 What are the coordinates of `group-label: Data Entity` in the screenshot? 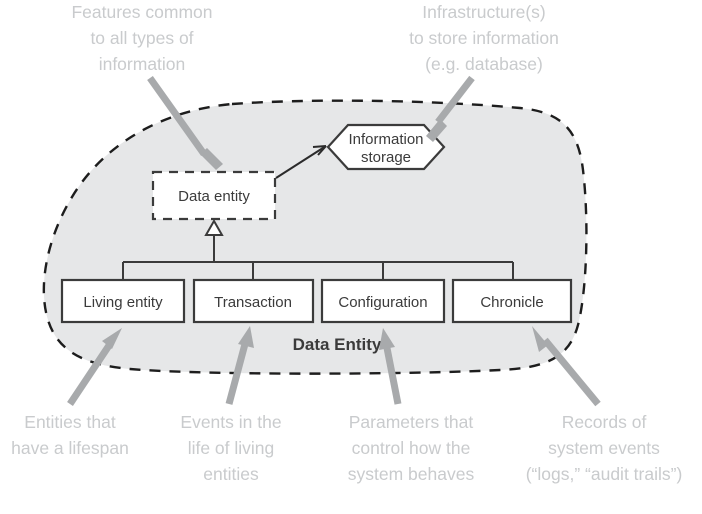 It's located at (337, 344).